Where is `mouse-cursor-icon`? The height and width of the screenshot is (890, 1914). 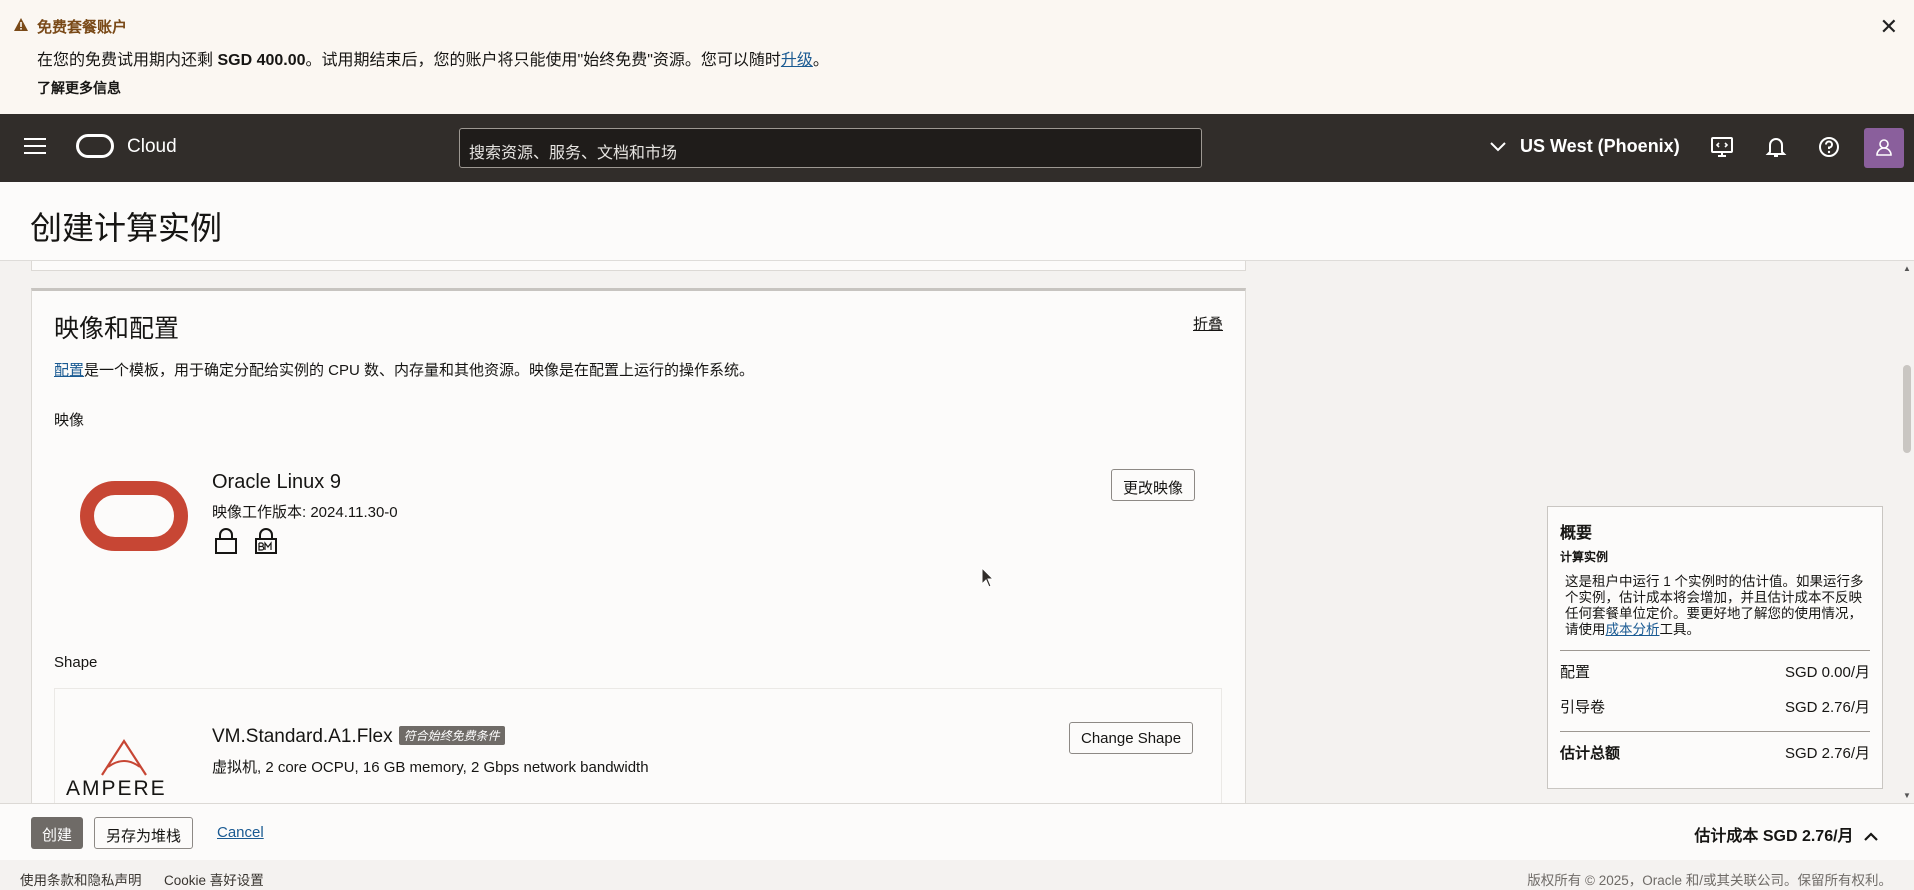
mouse-cursor-icon is located at coordinates (988, 577).